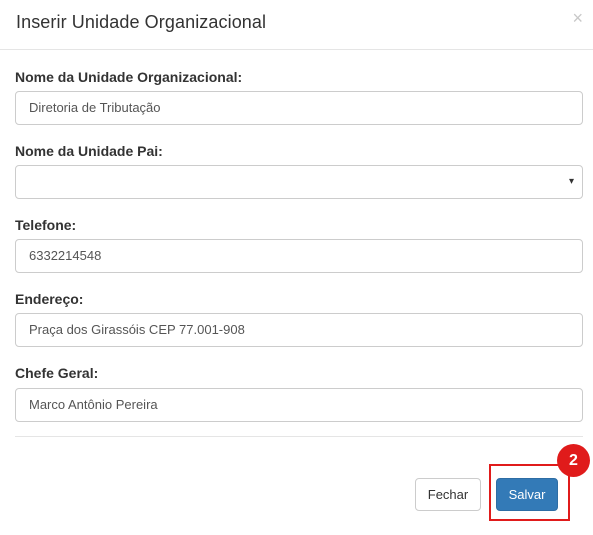 This screenshot has height=535, width=593. What do you see at coordinates (448, 494) in the screenshot?
I see `close-button: Fechar` at bounding box center [448, 494].